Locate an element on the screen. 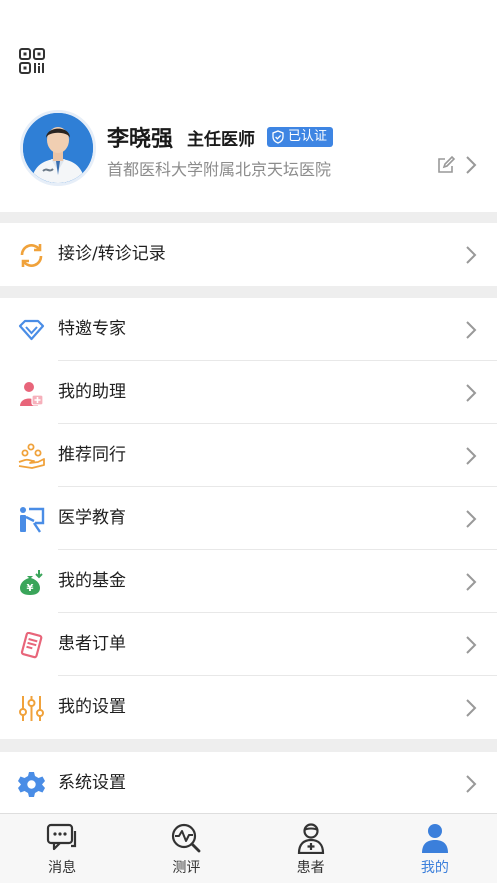 Image resolution: width=497 pixels, height=883 pixels. menu-item-label: 我的设置 is located at coordinates (92, 707).